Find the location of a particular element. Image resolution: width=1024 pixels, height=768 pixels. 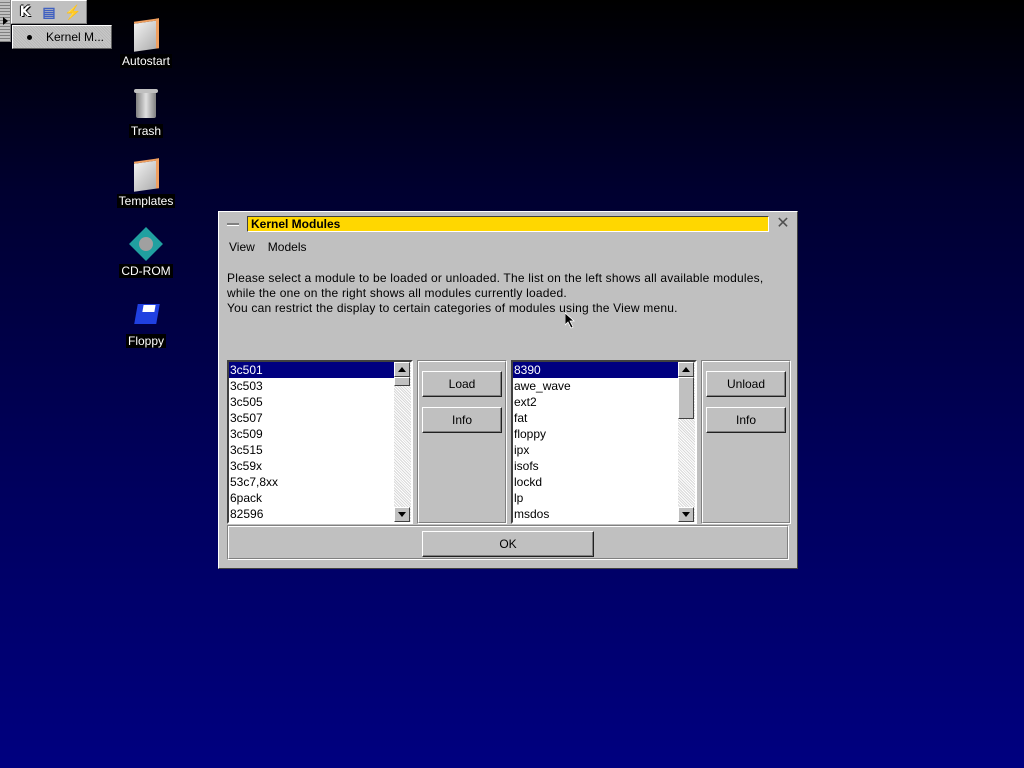

cdrom-icon is located at coordinates (146, 244).